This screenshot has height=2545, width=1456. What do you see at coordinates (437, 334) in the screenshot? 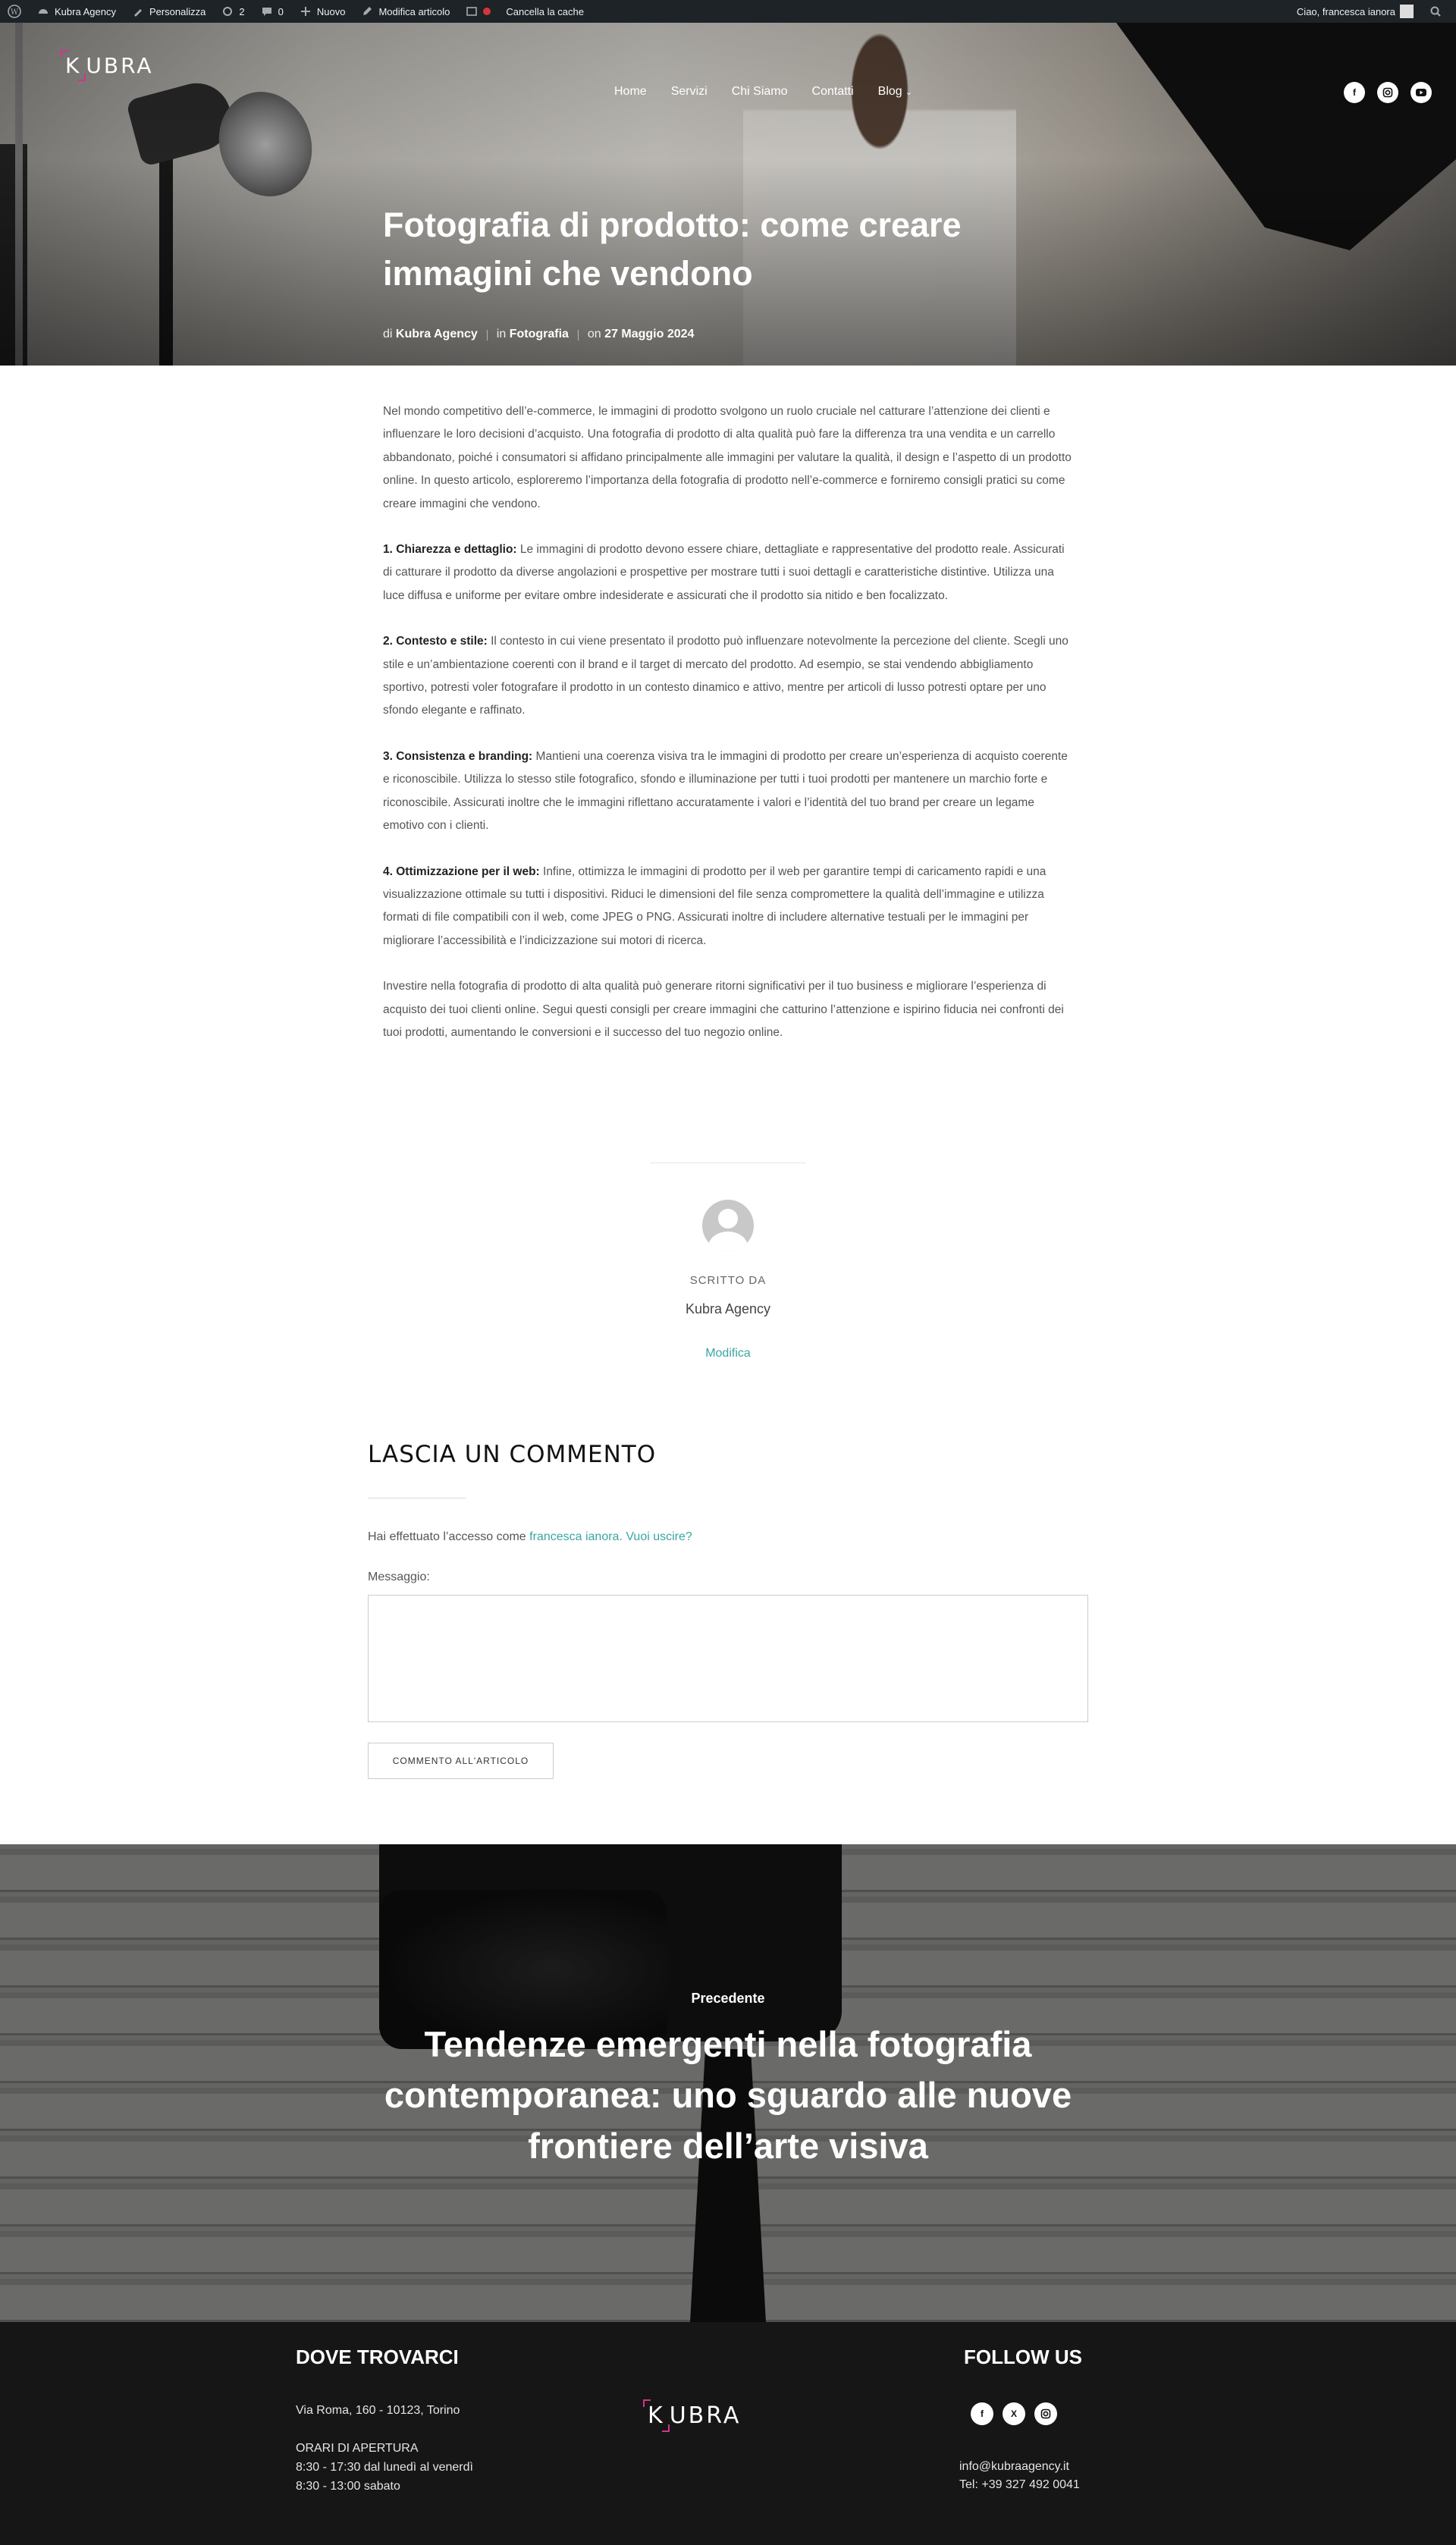
I see `meta-author-link: Kubra Agency` at bounding box center [437, 334].